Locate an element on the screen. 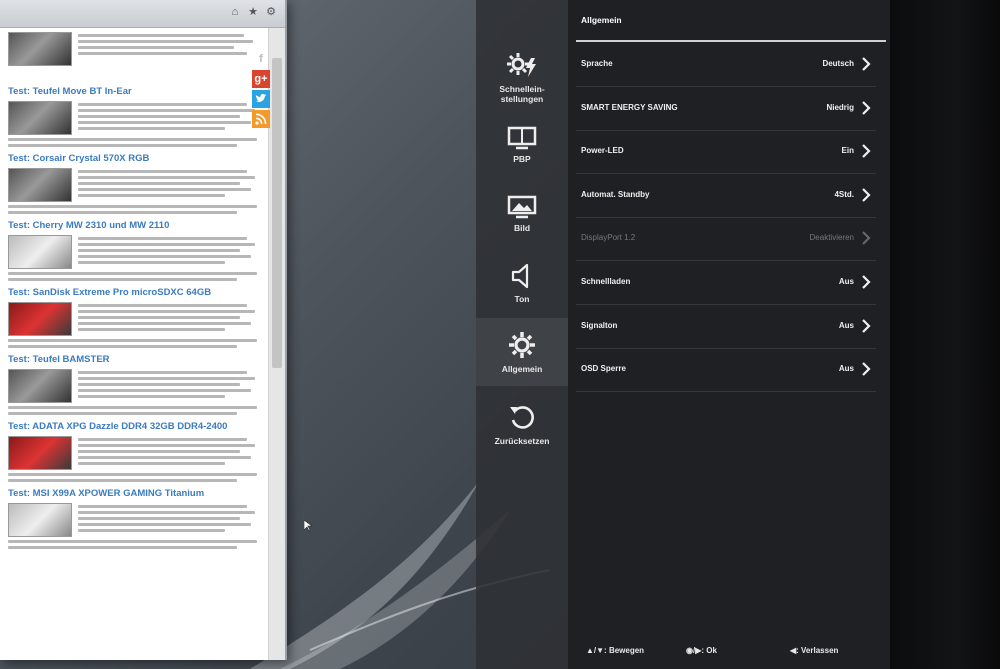  setting-row: Schnellladen Aus is located at coordinates (726, 283).